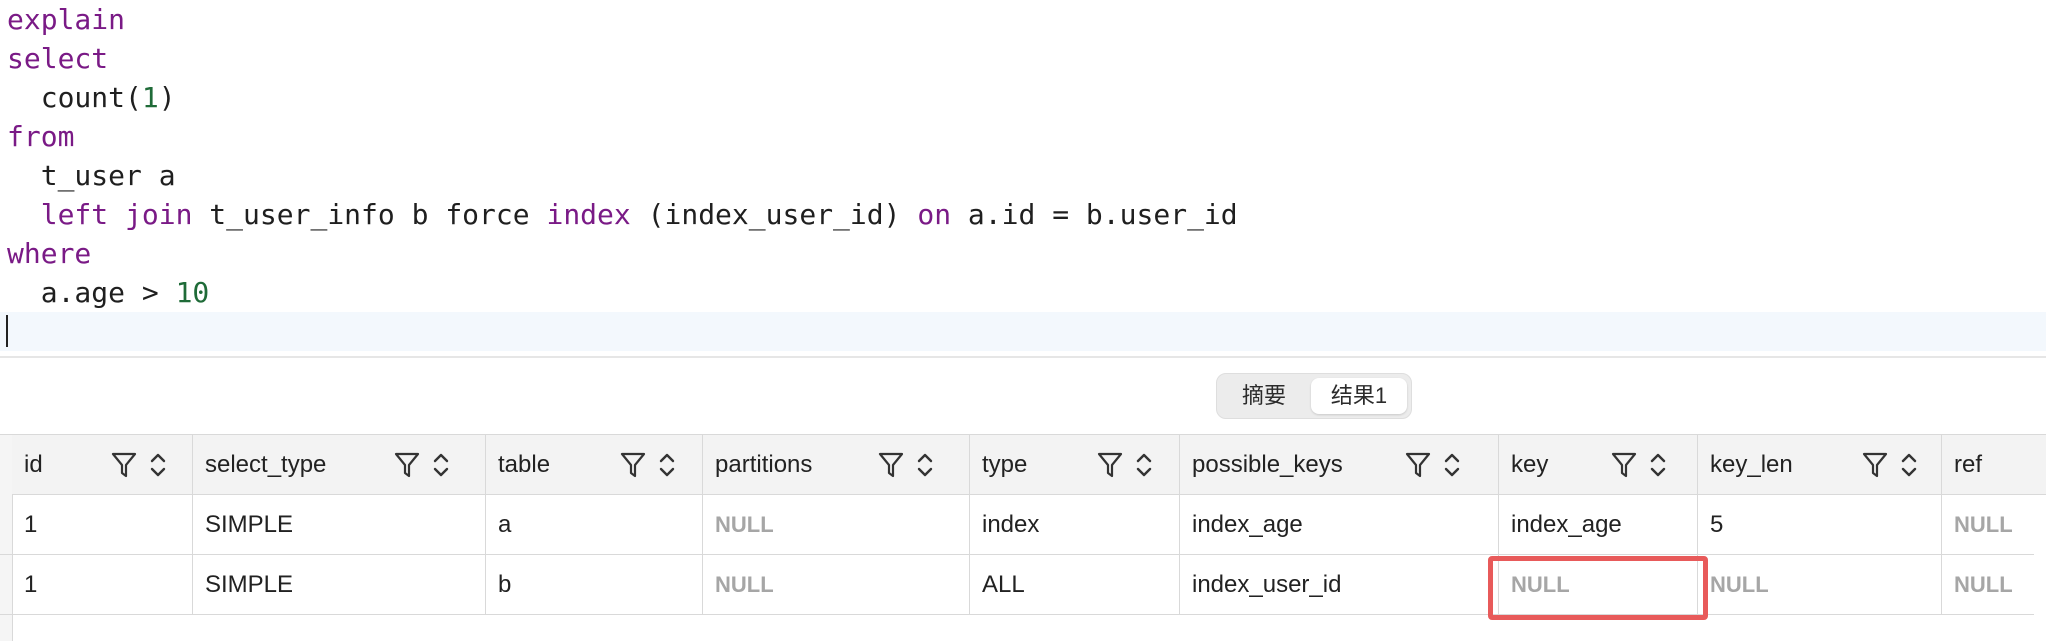 The height and width of the screenshot is (641, 2046). I want to click on cell-key-len: NULL, so click(1820, 585).